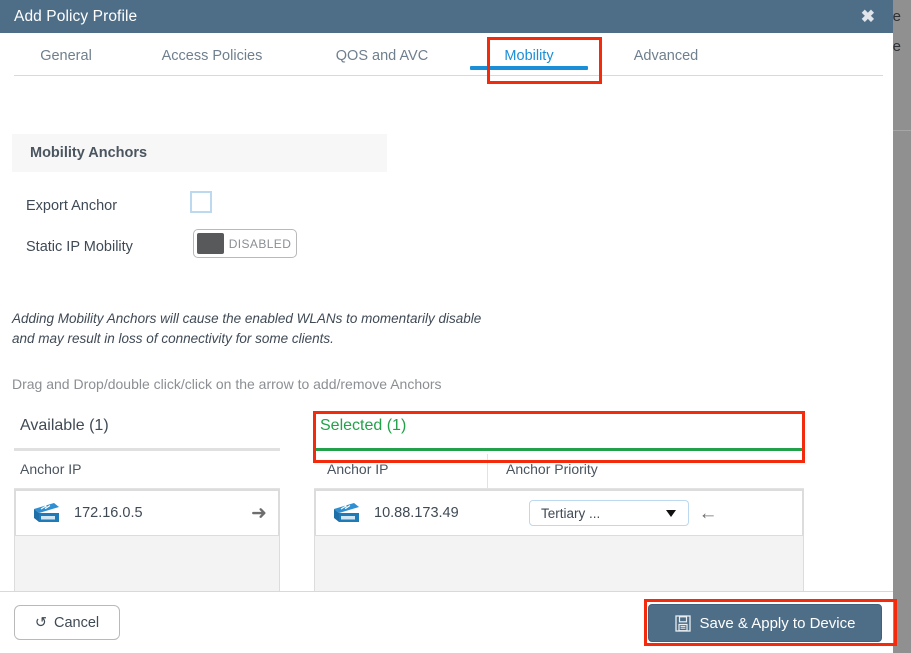 This screenshot has height=653, width=911. I want to click on available-panel-rule, so click(147, 449).